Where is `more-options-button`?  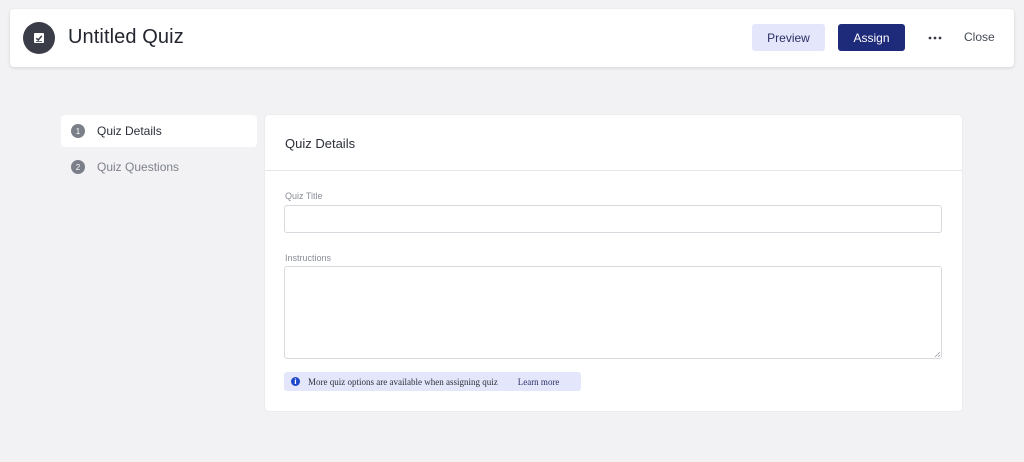
more-options-button is located at coordinates (935, 38).